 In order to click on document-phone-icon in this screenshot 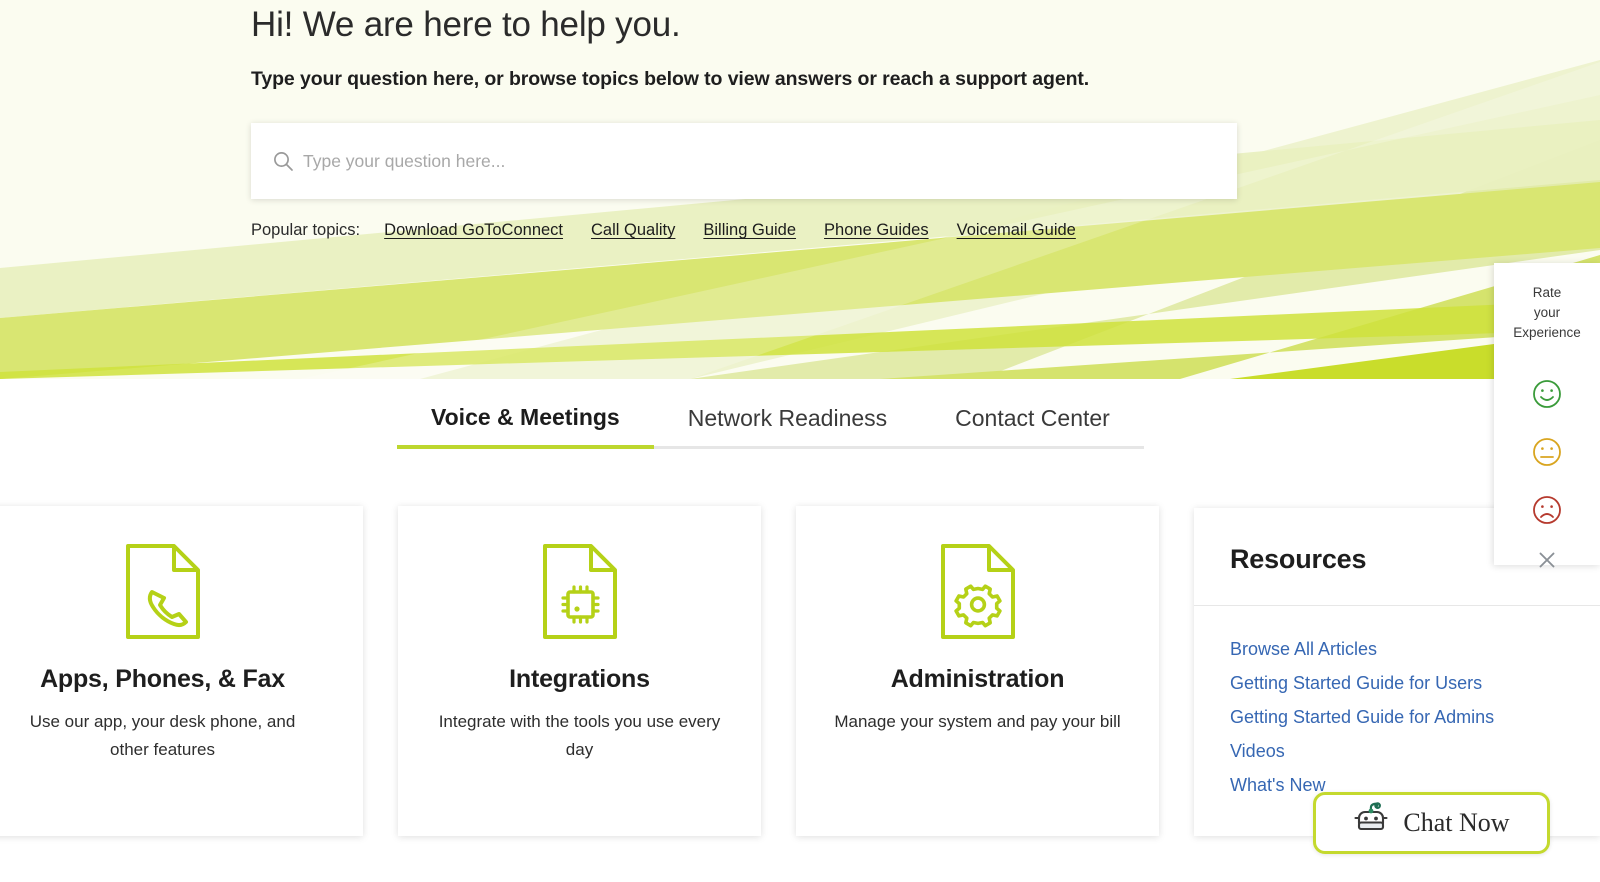, I will do `click(181, 591)`.